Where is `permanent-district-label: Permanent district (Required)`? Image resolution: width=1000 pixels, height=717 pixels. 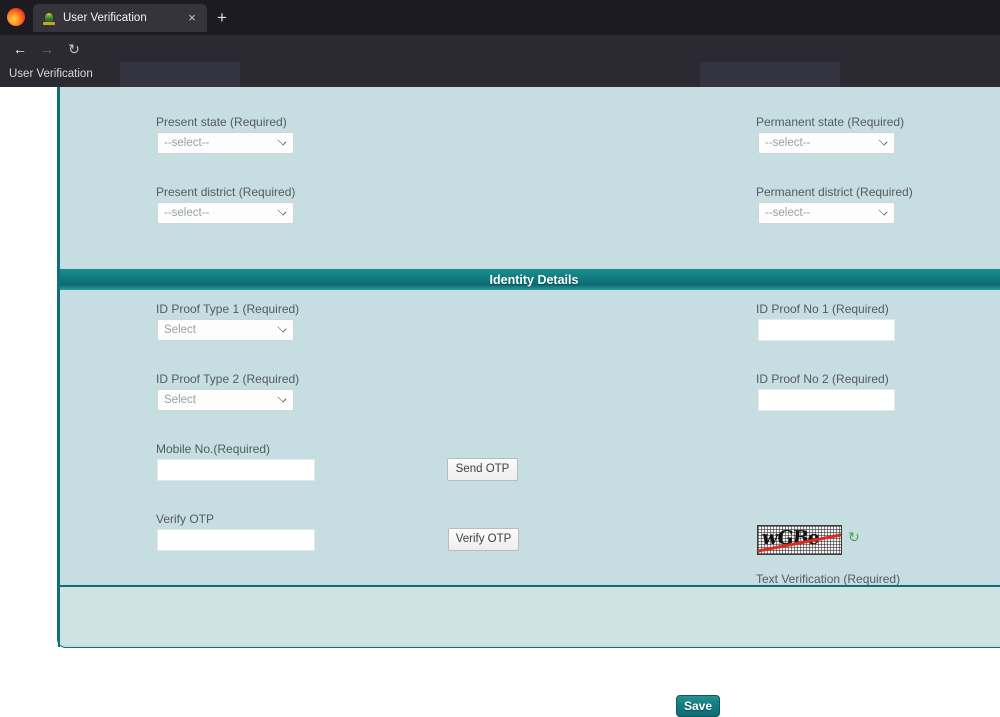 permanent-district-label: Permanent district (Required) is located at coordinates (834, 192).